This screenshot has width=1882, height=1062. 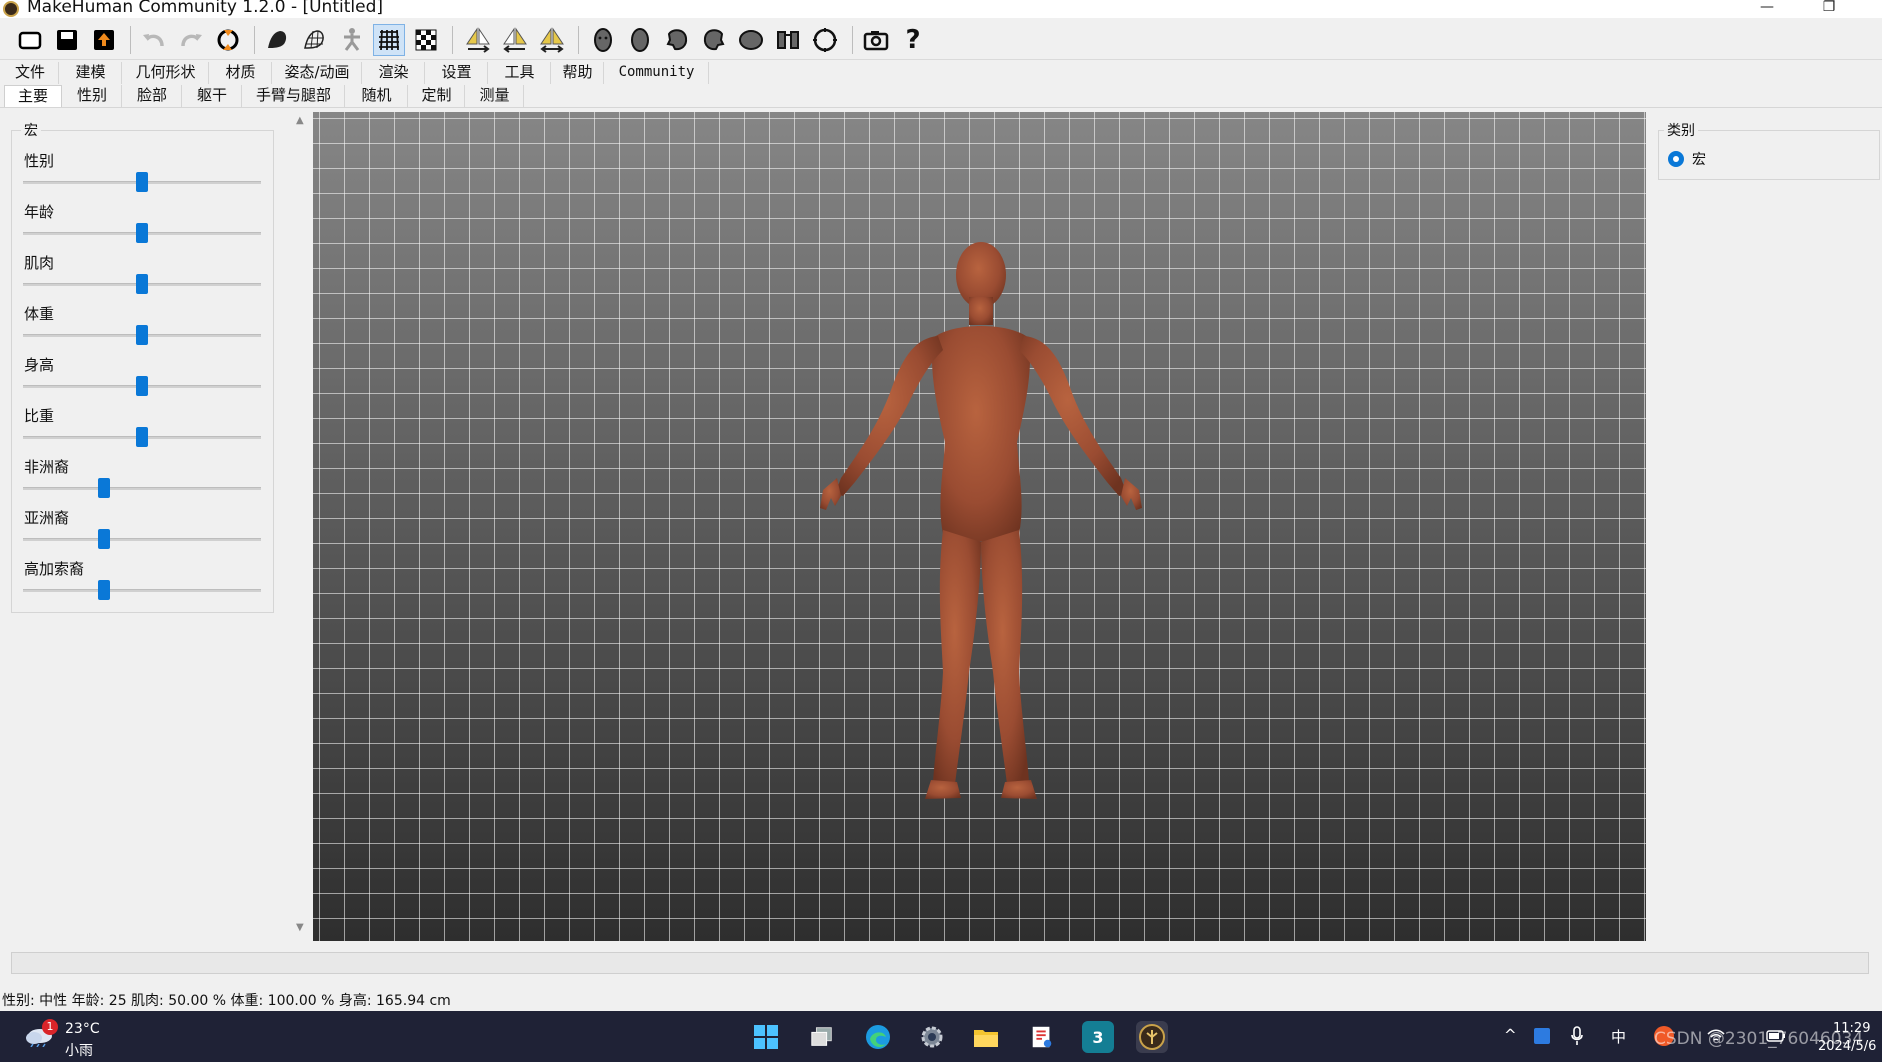 What do you see at coordinates (91, 73) in the screenshot?
I see `menu-modelling: 建模` at bounding box center [91, 73].